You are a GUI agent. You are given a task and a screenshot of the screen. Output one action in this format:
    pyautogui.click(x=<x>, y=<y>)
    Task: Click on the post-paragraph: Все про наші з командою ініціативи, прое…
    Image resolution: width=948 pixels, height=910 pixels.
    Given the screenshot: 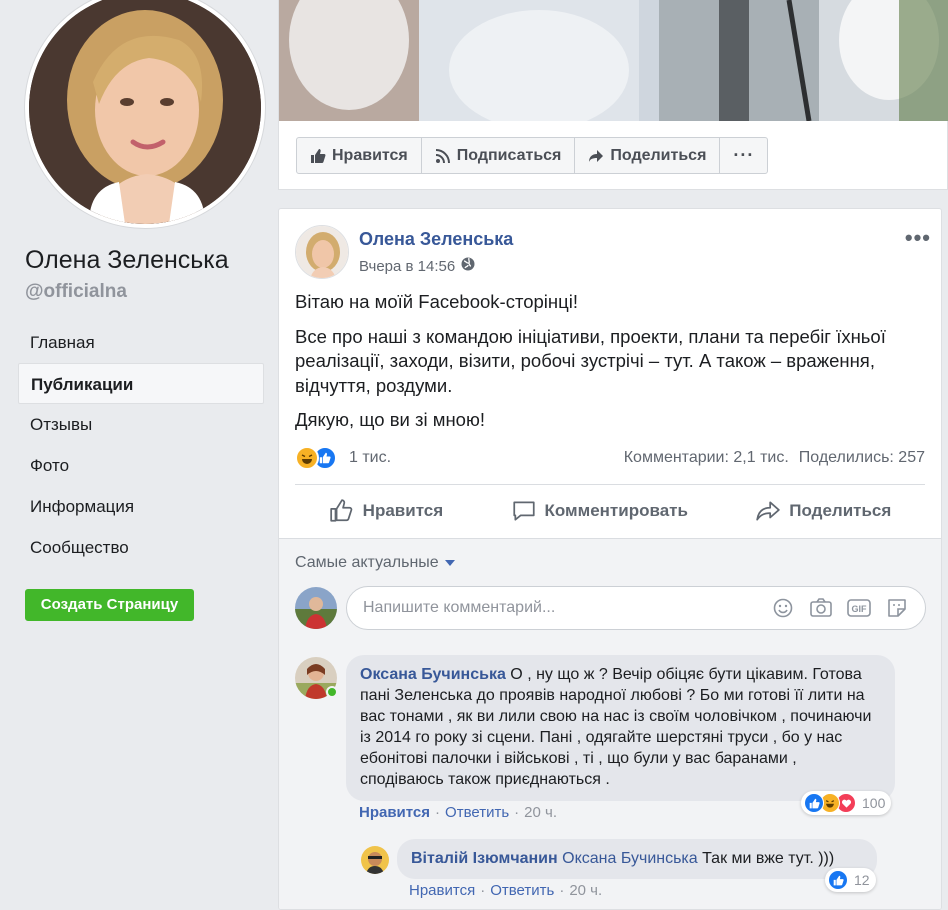 What is the action you would take?
    pyautogui.click(x=590, y=360)
    